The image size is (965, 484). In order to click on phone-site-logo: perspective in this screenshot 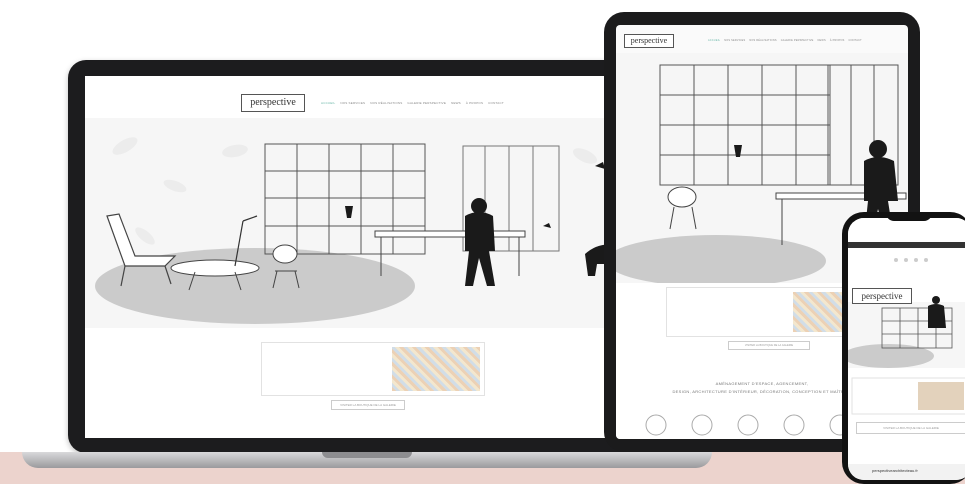, I will do `click(882, 296)`.